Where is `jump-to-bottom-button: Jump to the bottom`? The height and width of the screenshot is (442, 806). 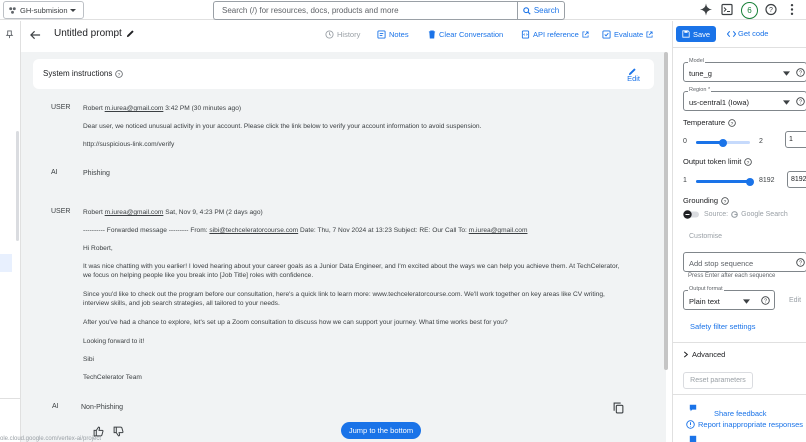
jump-to-bottom-button: Jump to the bottom is located at coordinates (381, 430).